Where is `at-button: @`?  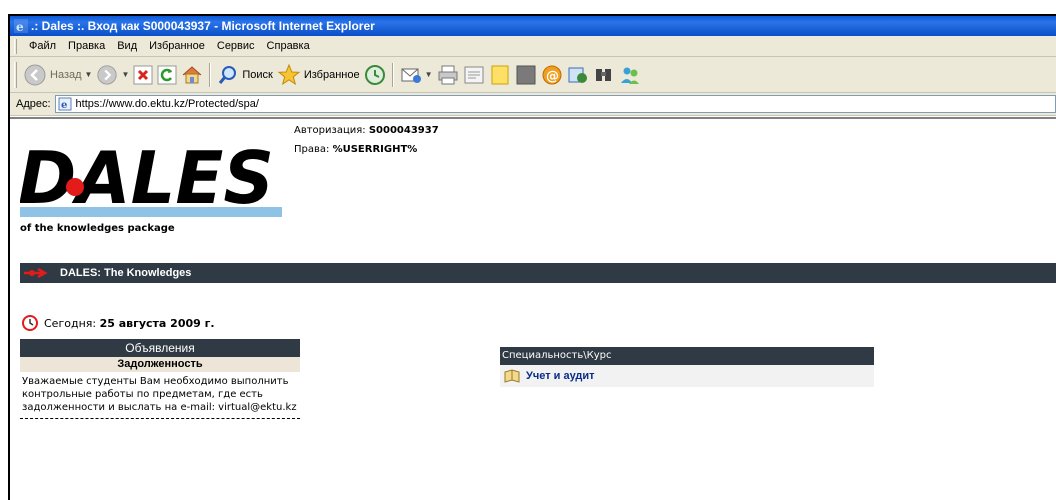
at-button: @ is located at coordinates (552, 75).